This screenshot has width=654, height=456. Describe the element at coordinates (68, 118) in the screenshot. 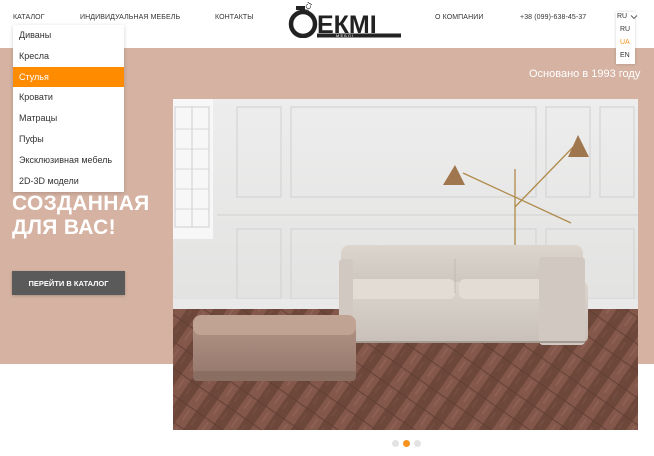

I see `catalog-item-mattresses: Матрацы` at that location.